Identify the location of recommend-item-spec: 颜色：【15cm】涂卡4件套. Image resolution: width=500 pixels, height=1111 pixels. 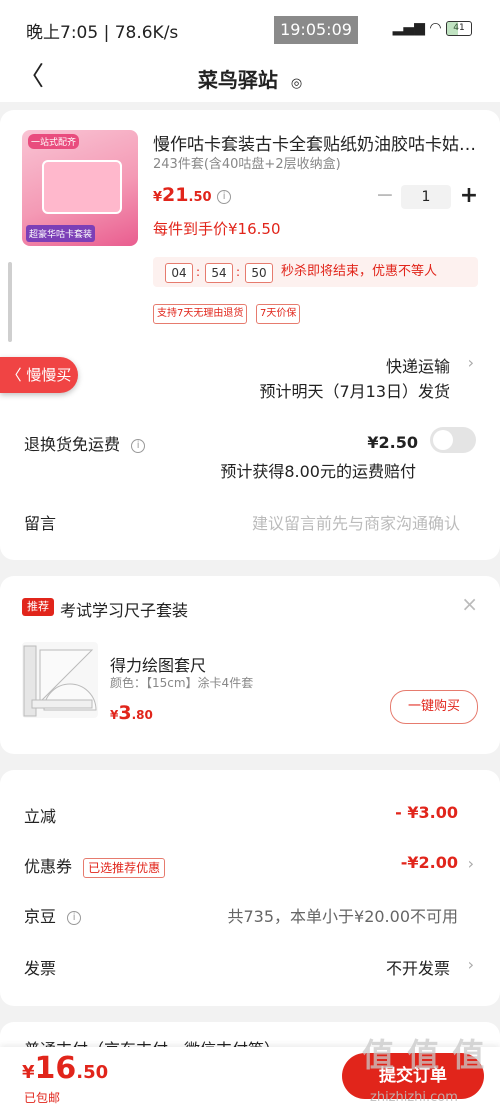
(182, 683).